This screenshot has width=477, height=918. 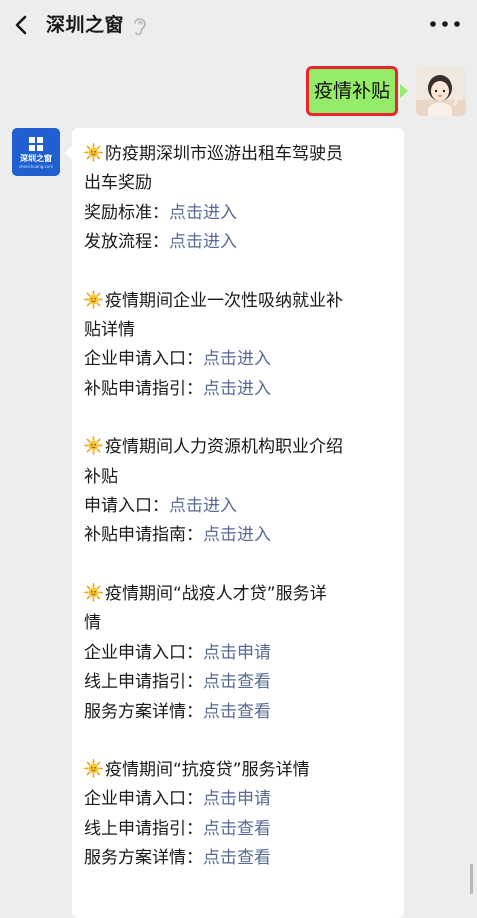 What do you see at coordinates (240, 213) in the screenshot?
I see `section-item: 奖励标准：点击进入` at bounding box center [240, 213].